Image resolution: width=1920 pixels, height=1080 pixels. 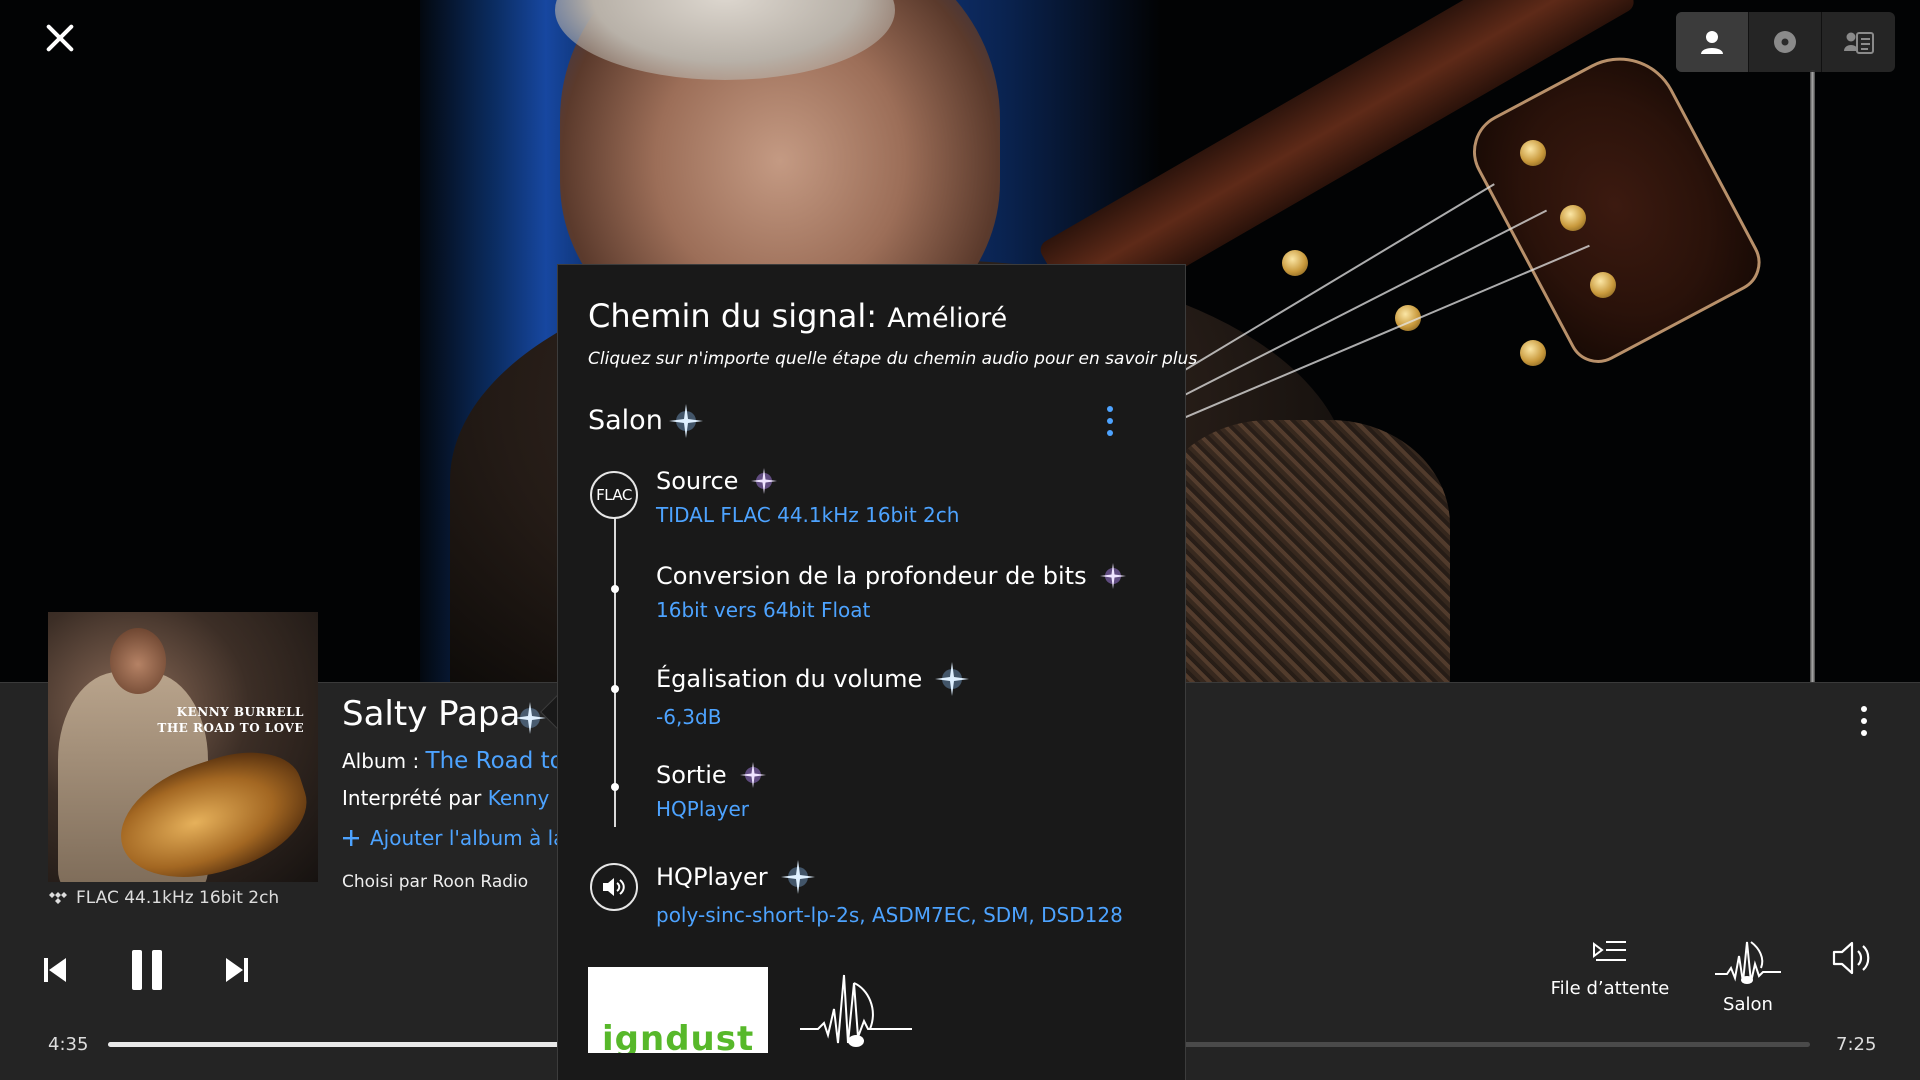 I want to click on step-title: HQPlayer, so click(x=712, y=877).